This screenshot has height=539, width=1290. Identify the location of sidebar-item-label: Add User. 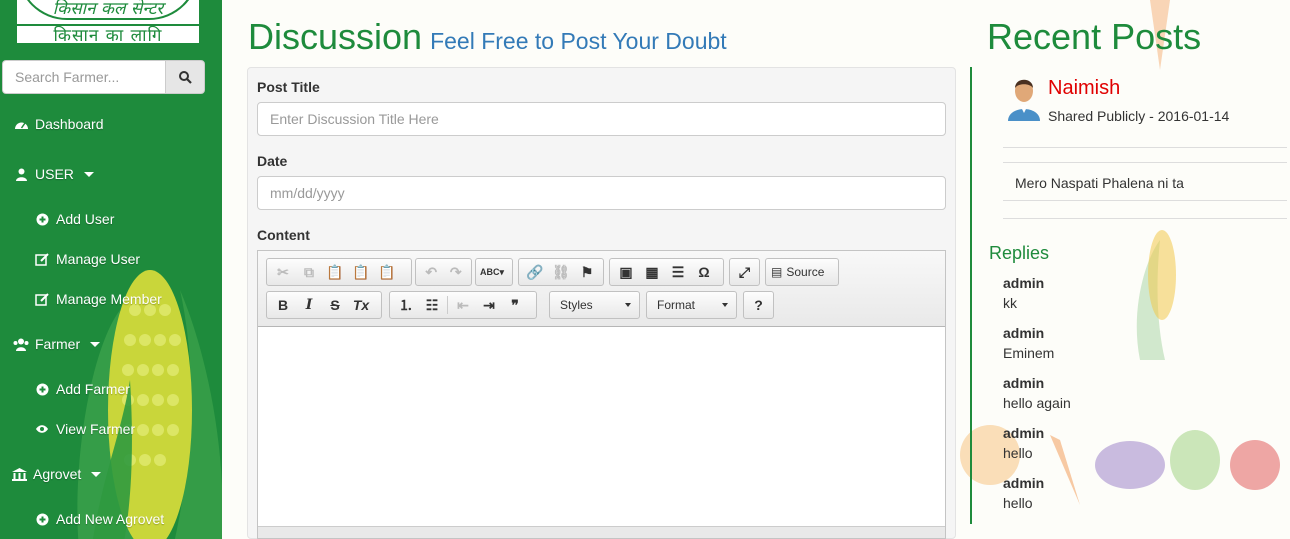
(85, 219).